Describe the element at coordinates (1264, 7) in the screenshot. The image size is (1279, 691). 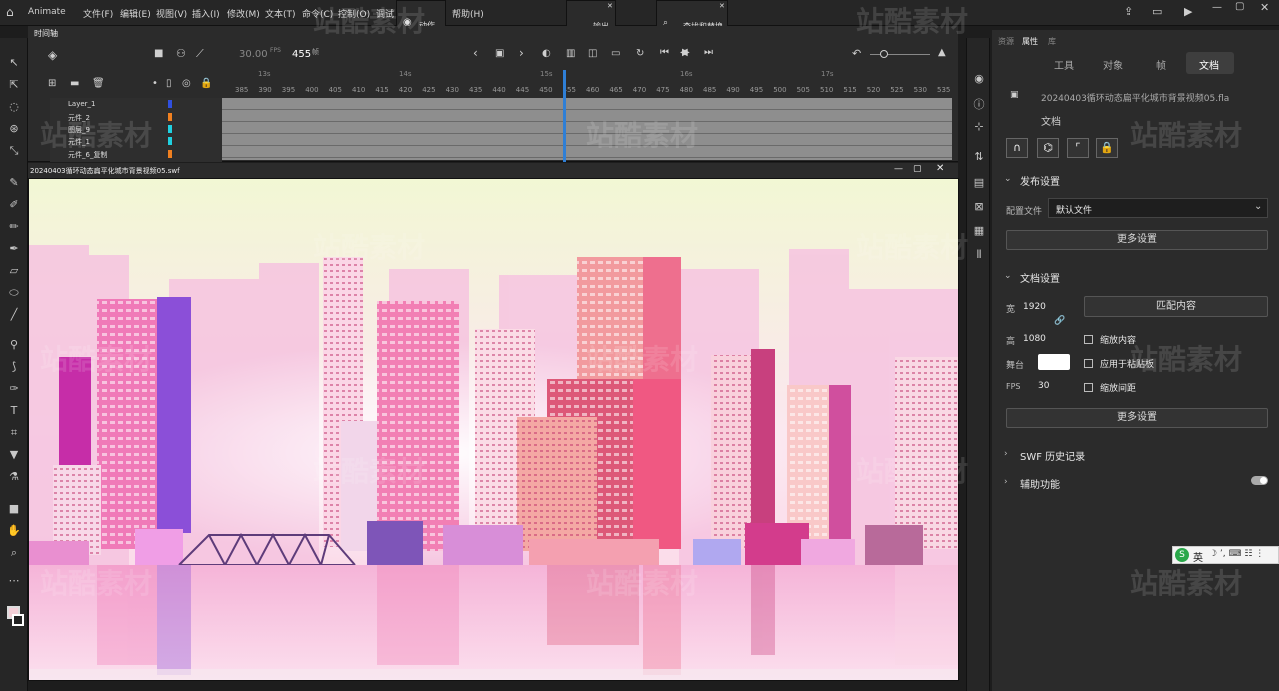
I see `close-icon: ✕` at that location.